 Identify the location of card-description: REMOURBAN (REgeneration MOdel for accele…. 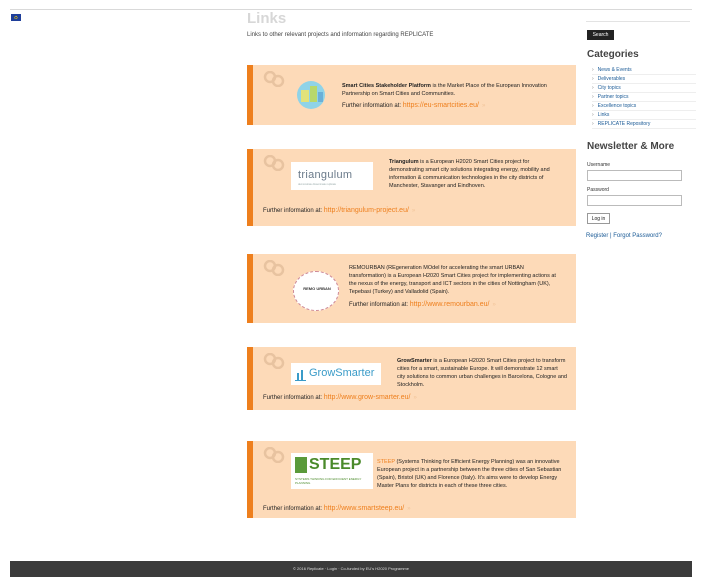
(453, 280).